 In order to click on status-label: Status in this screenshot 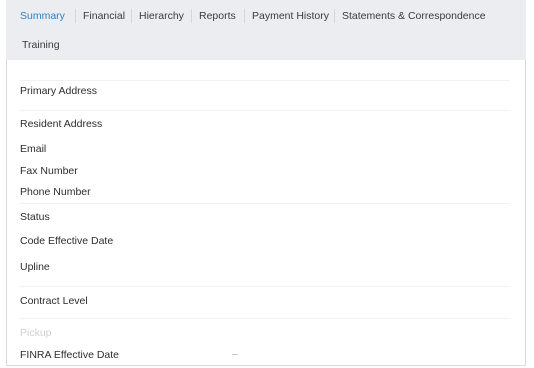, I will do `click(35, 217)`.